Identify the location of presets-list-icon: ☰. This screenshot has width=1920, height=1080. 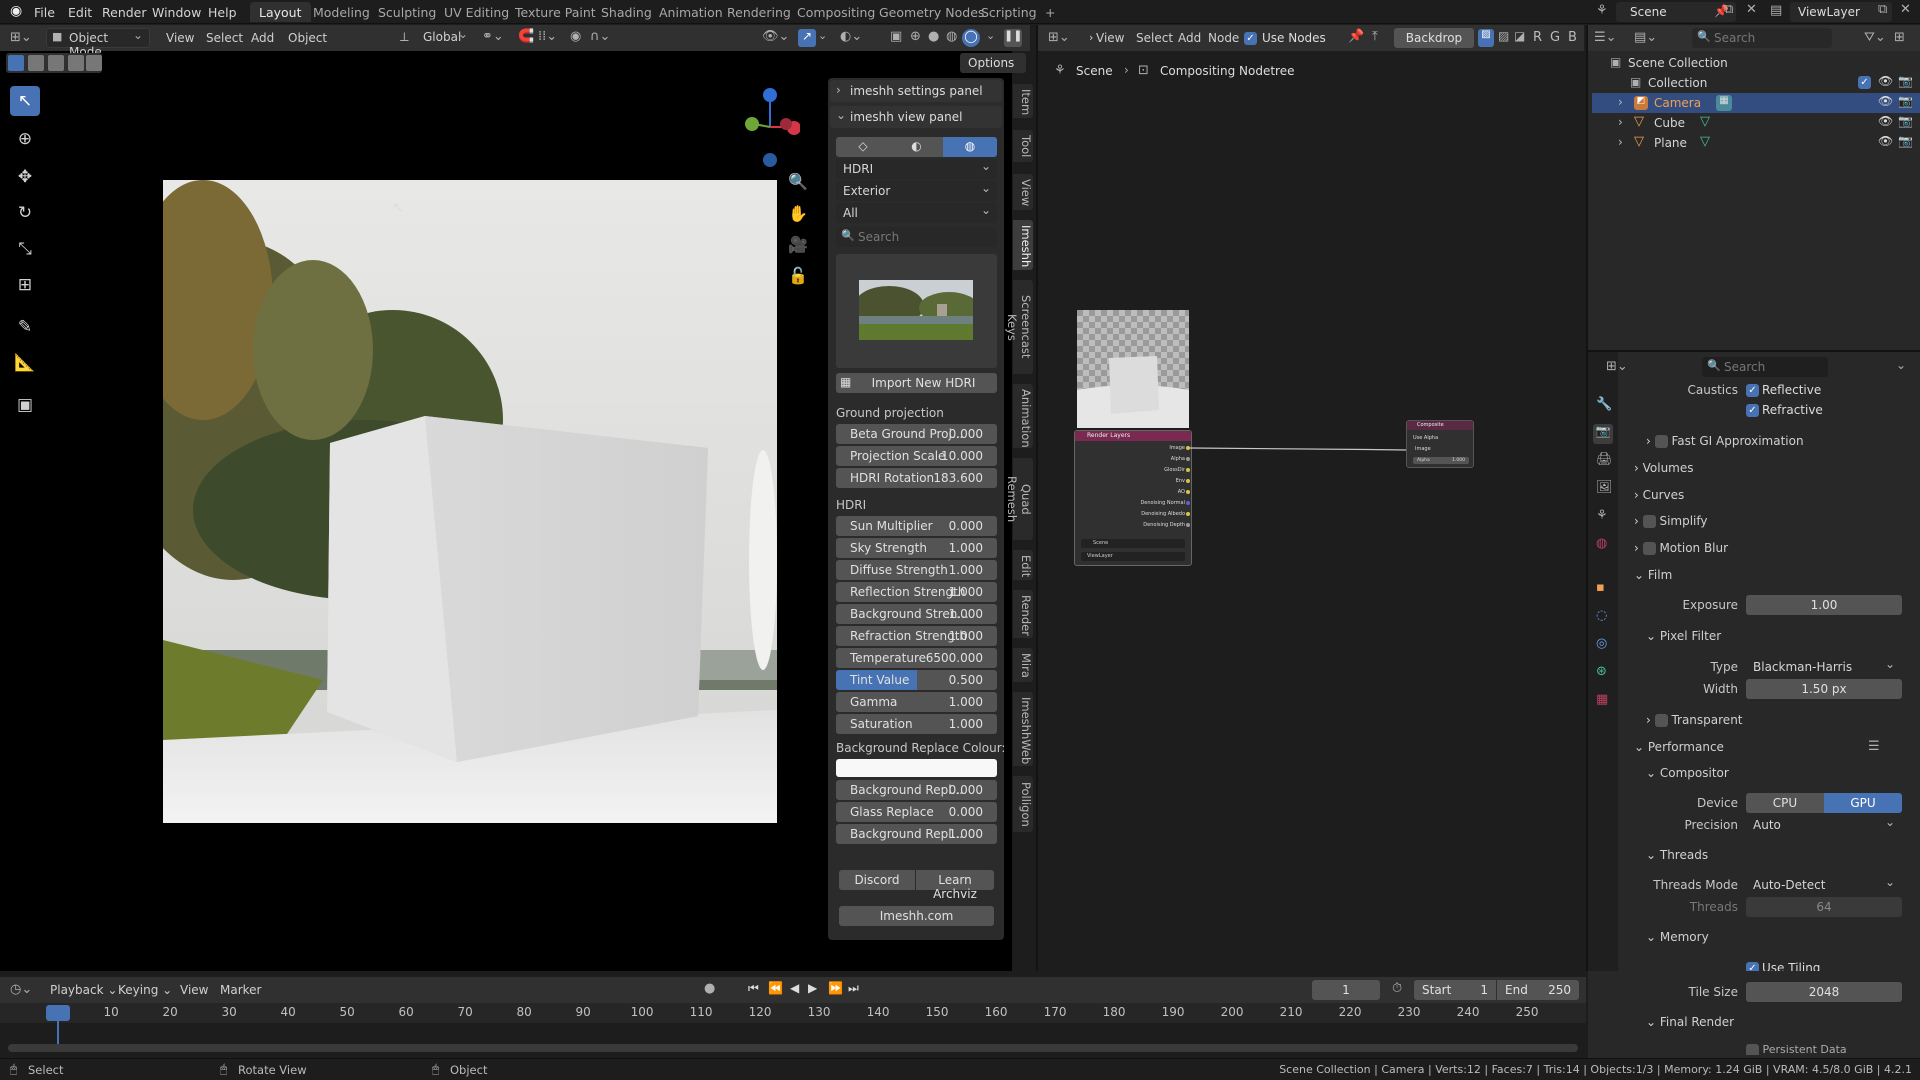
(1874, 746).